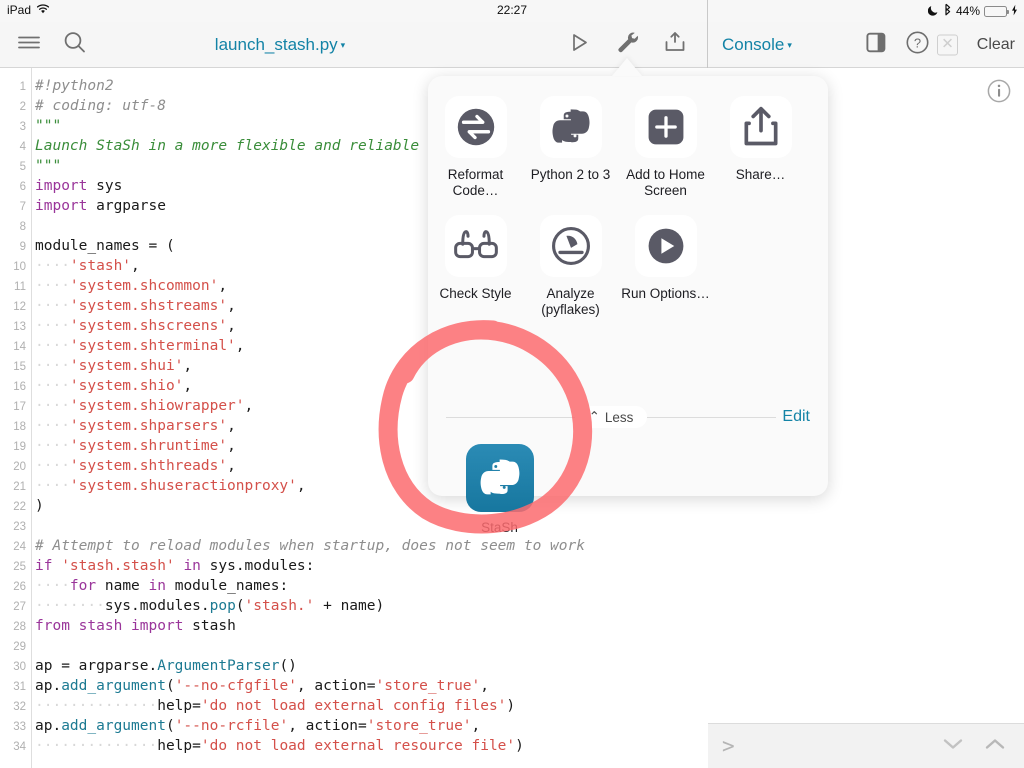  What do you see at coordinates (947, 44) in the screenshot?
I see `close-icon: ✕` at bounding box center [947, 44].